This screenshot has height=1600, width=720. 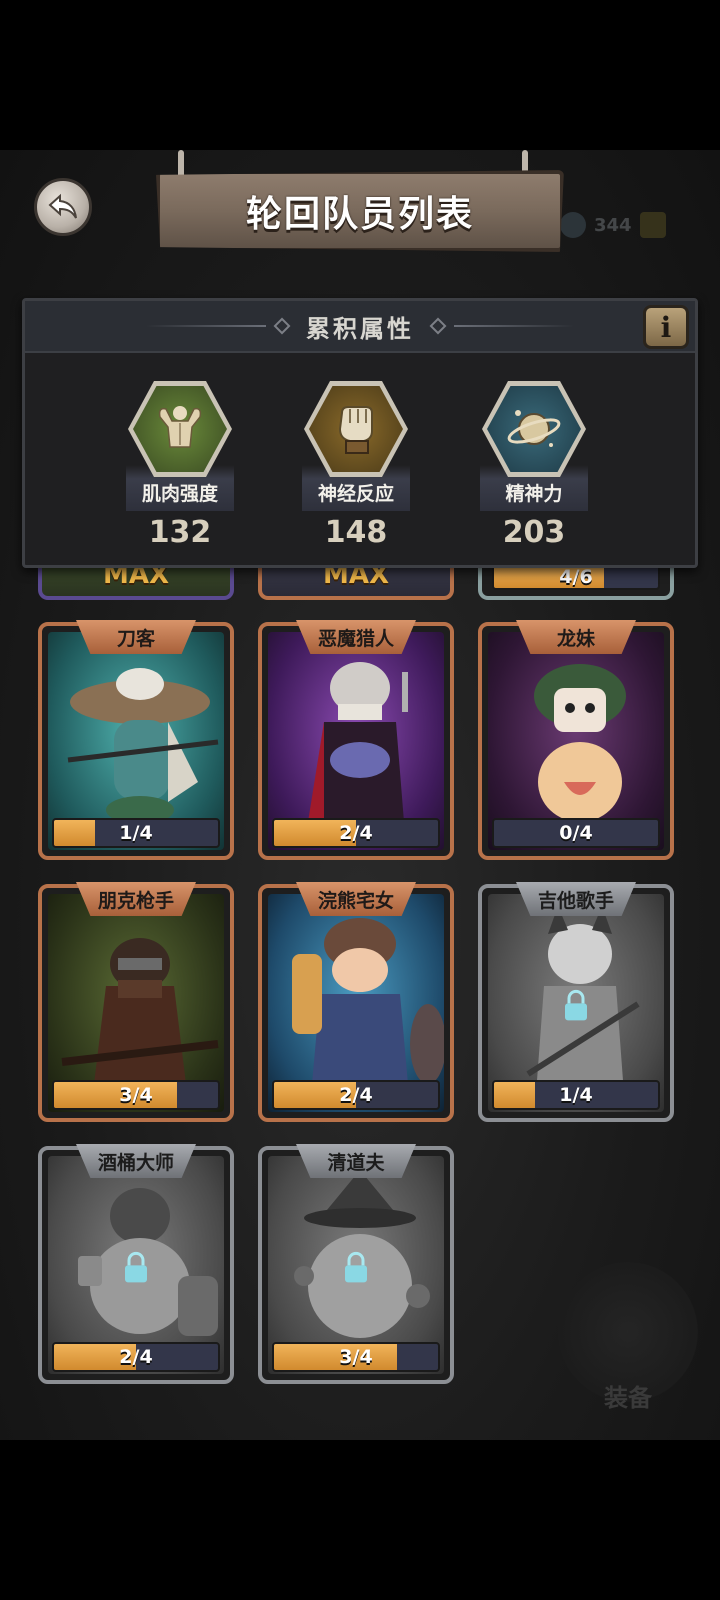 I want to click on member-name-tag: 酒桶大师, so click(x=136, y=1161).